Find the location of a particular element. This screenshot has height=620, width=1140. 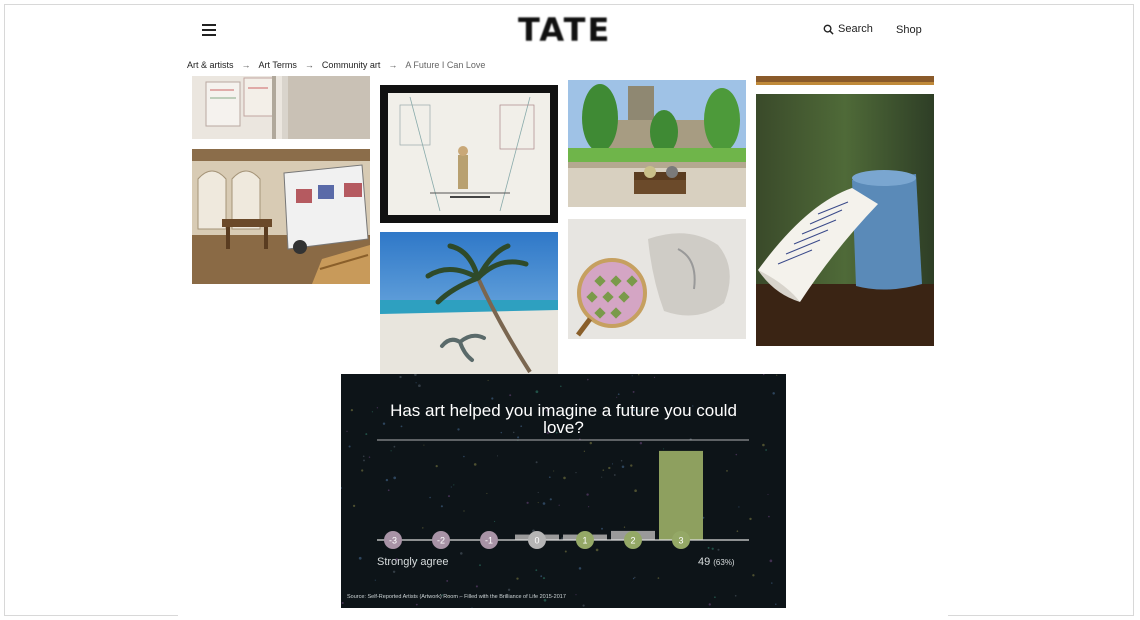

site-header: TATE Search Shop is located at coordinates (563, 30).